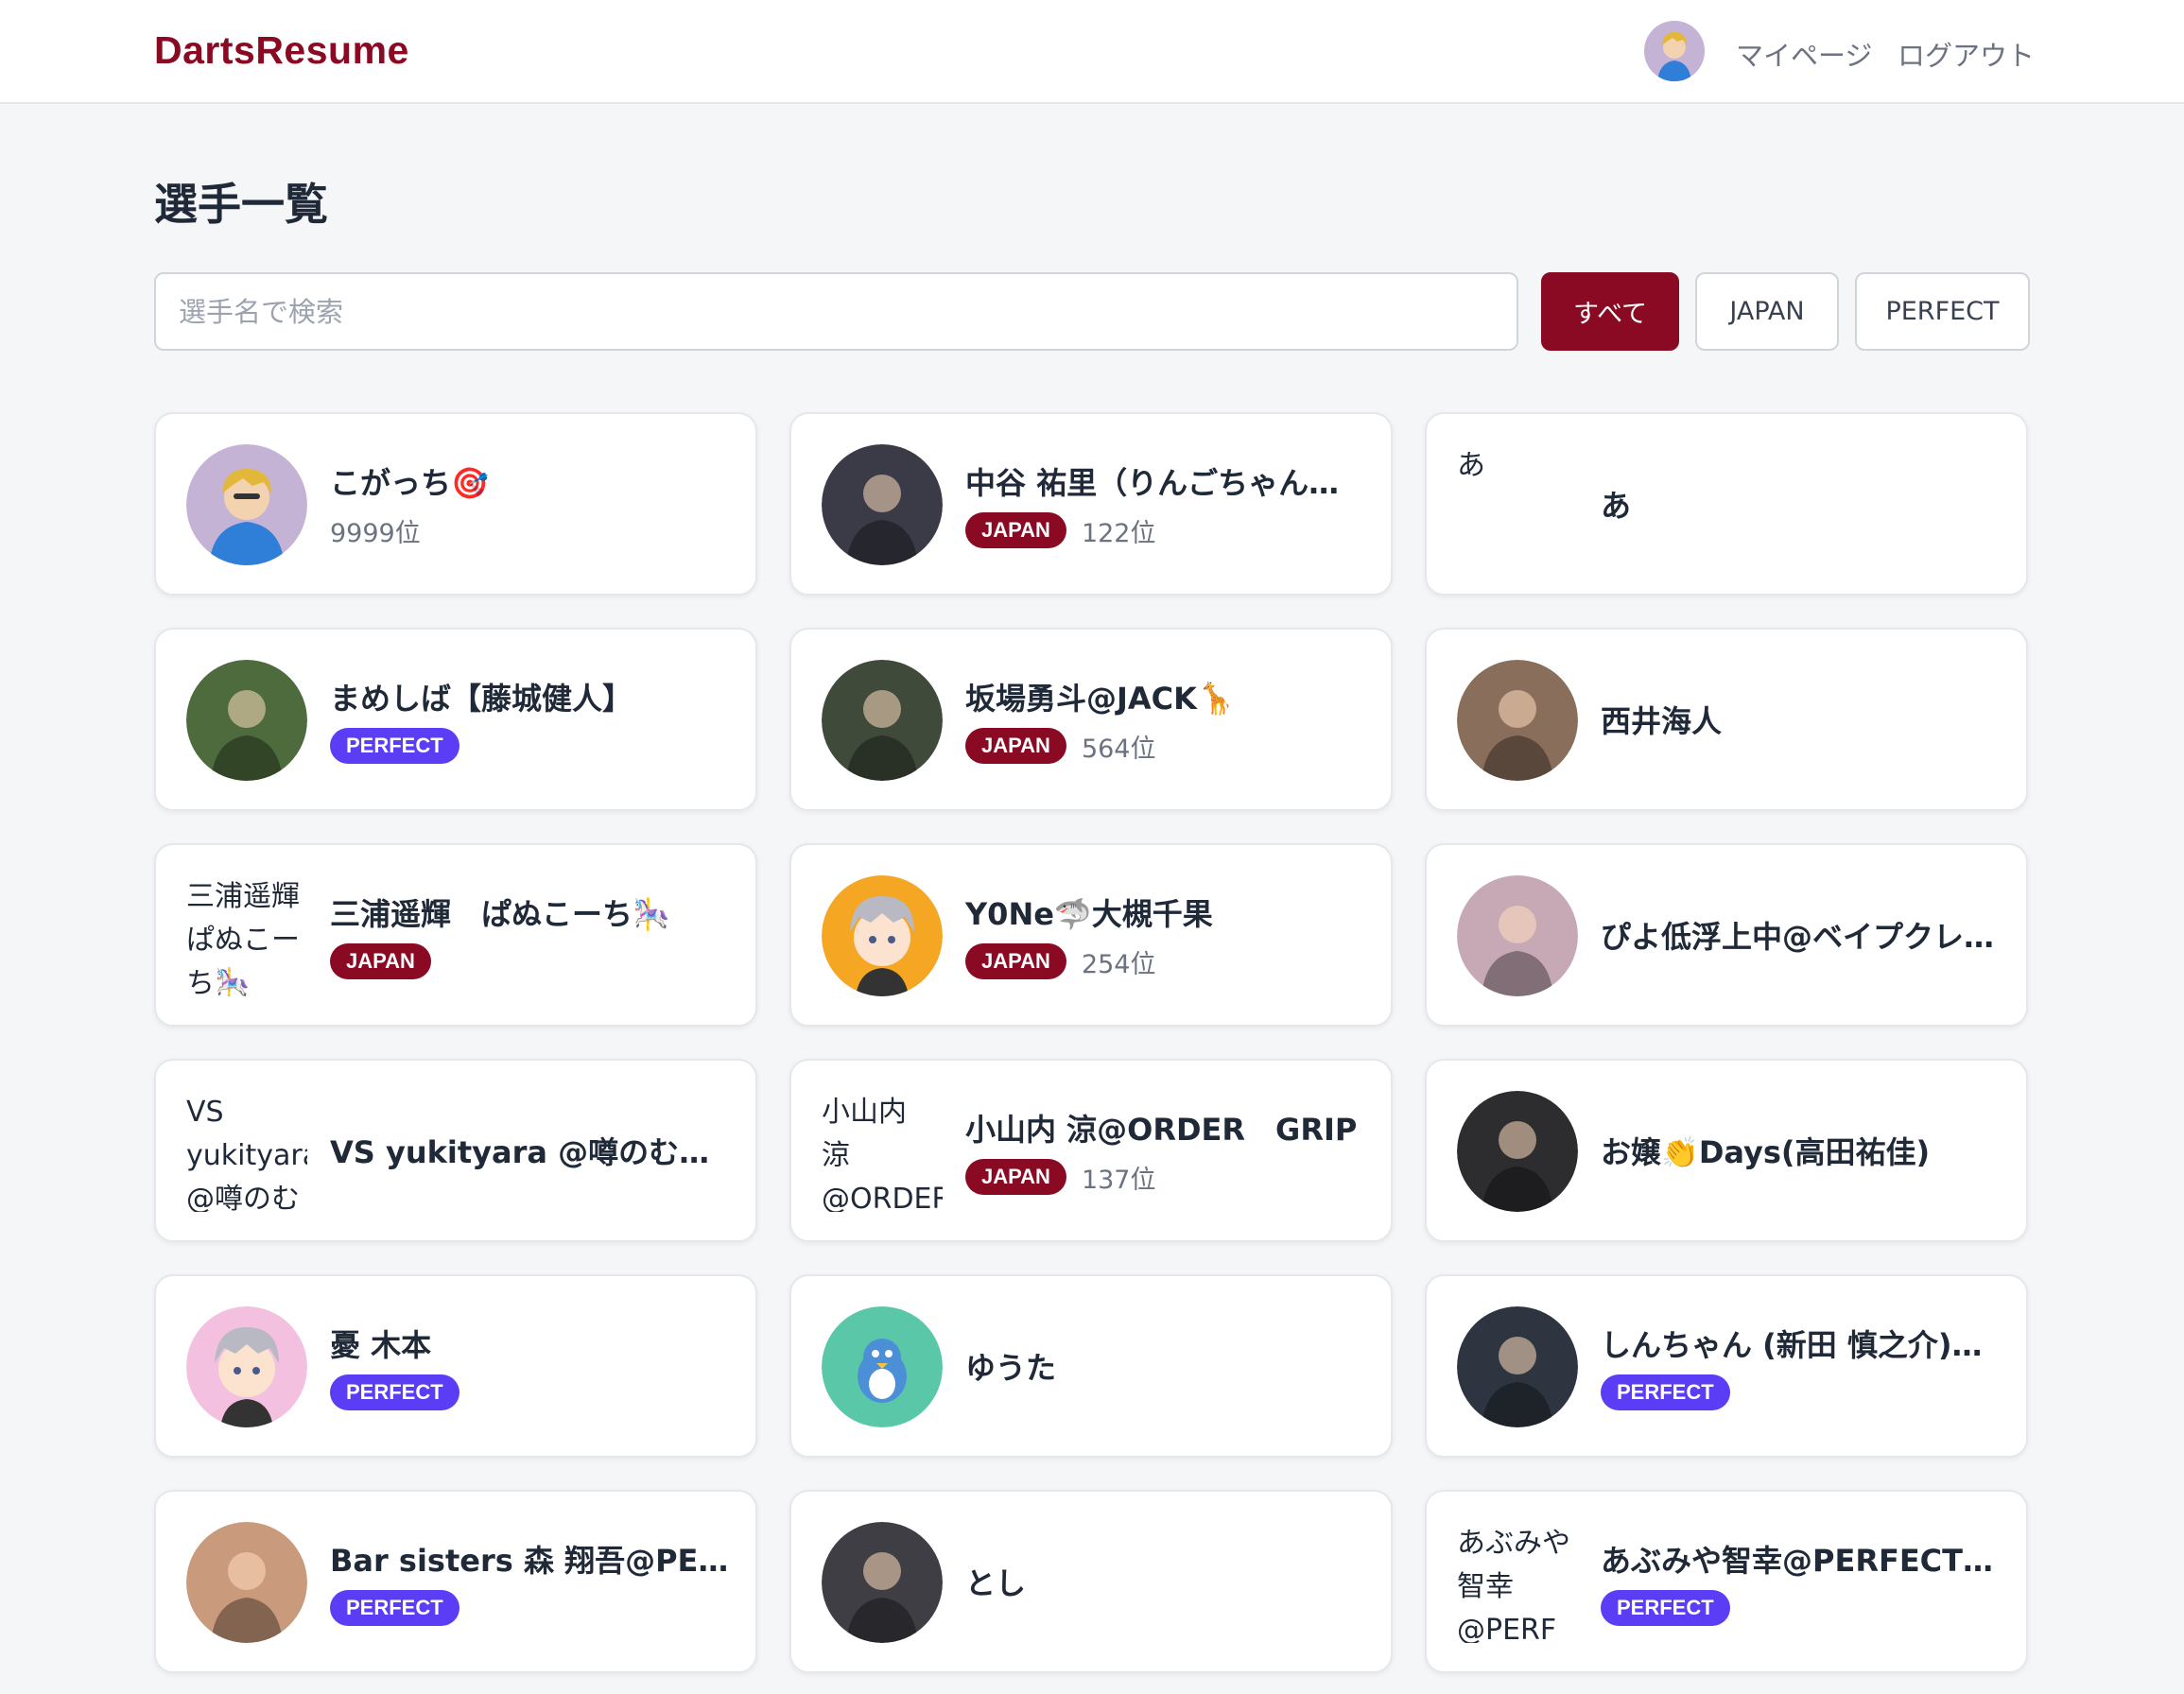  Describe the element at coordinates (1168, 1581) in the screenshot. I see `player-info: とし` at that location.